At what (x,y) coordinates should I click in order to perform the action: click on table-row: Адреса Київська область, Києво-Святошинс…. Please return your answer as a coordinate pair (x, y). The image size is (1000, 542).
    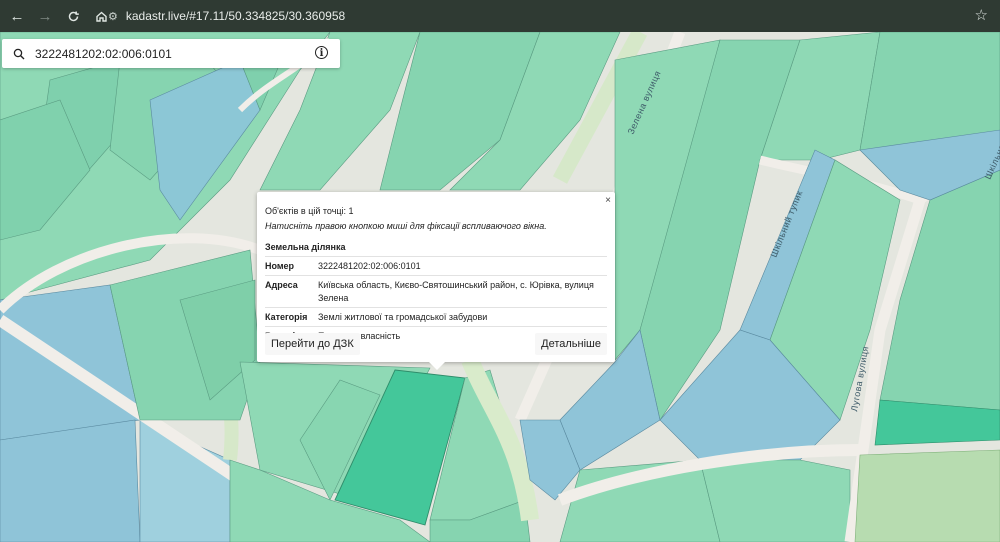
    Looking at the image, I should click on (436, 291).